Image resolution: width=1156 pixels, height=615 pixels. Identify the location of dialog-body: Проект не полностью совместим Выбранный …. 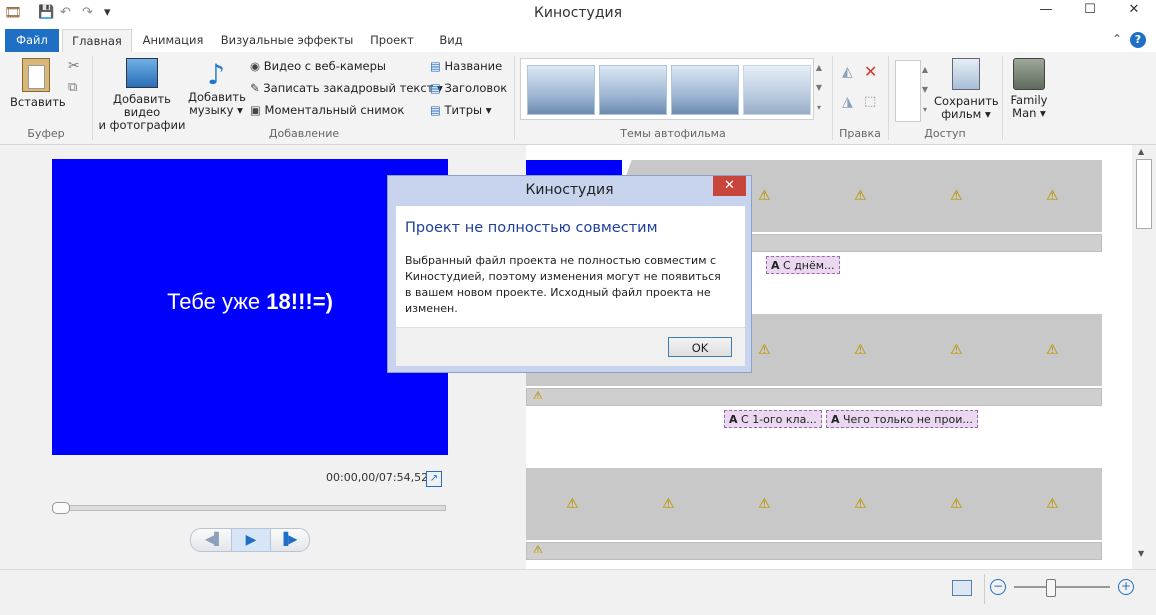
(570, 266).